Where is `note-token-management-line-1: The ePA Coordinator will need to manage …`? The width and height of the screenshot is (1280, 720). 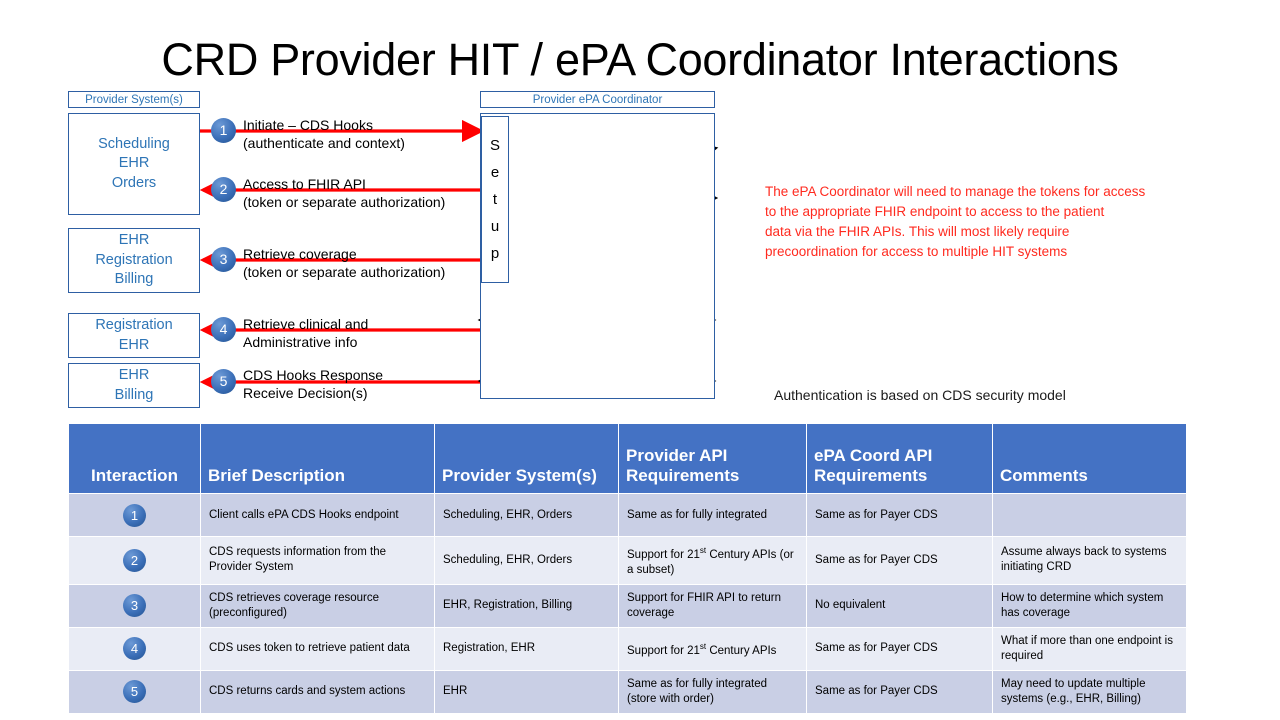 note-token-management-line-1: The ePA Coordinator will need to manage … is located at coordinates (955, 191).